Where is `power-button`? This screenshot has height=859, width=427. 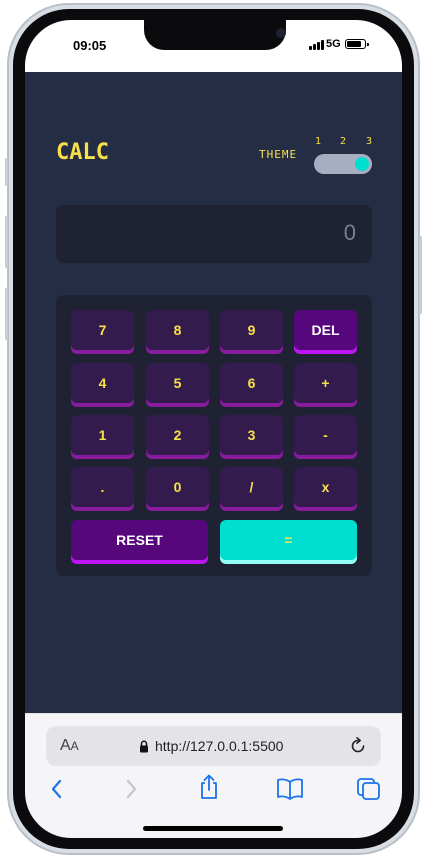 power-button is located at coordinates (420, 275).